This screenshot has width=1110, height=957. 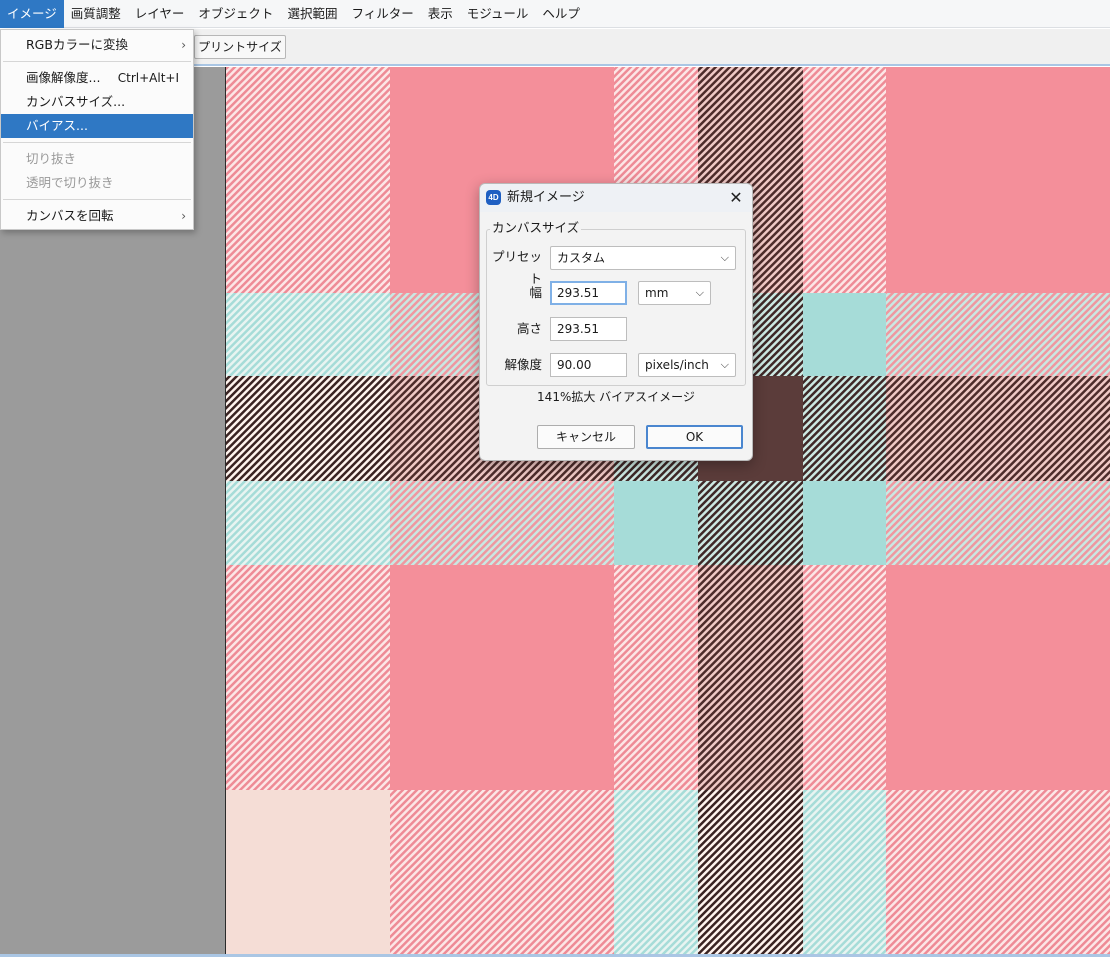 I want to click on menu-item-shortcut: Ctrl+Alt+I, so click(x=148, y=78).